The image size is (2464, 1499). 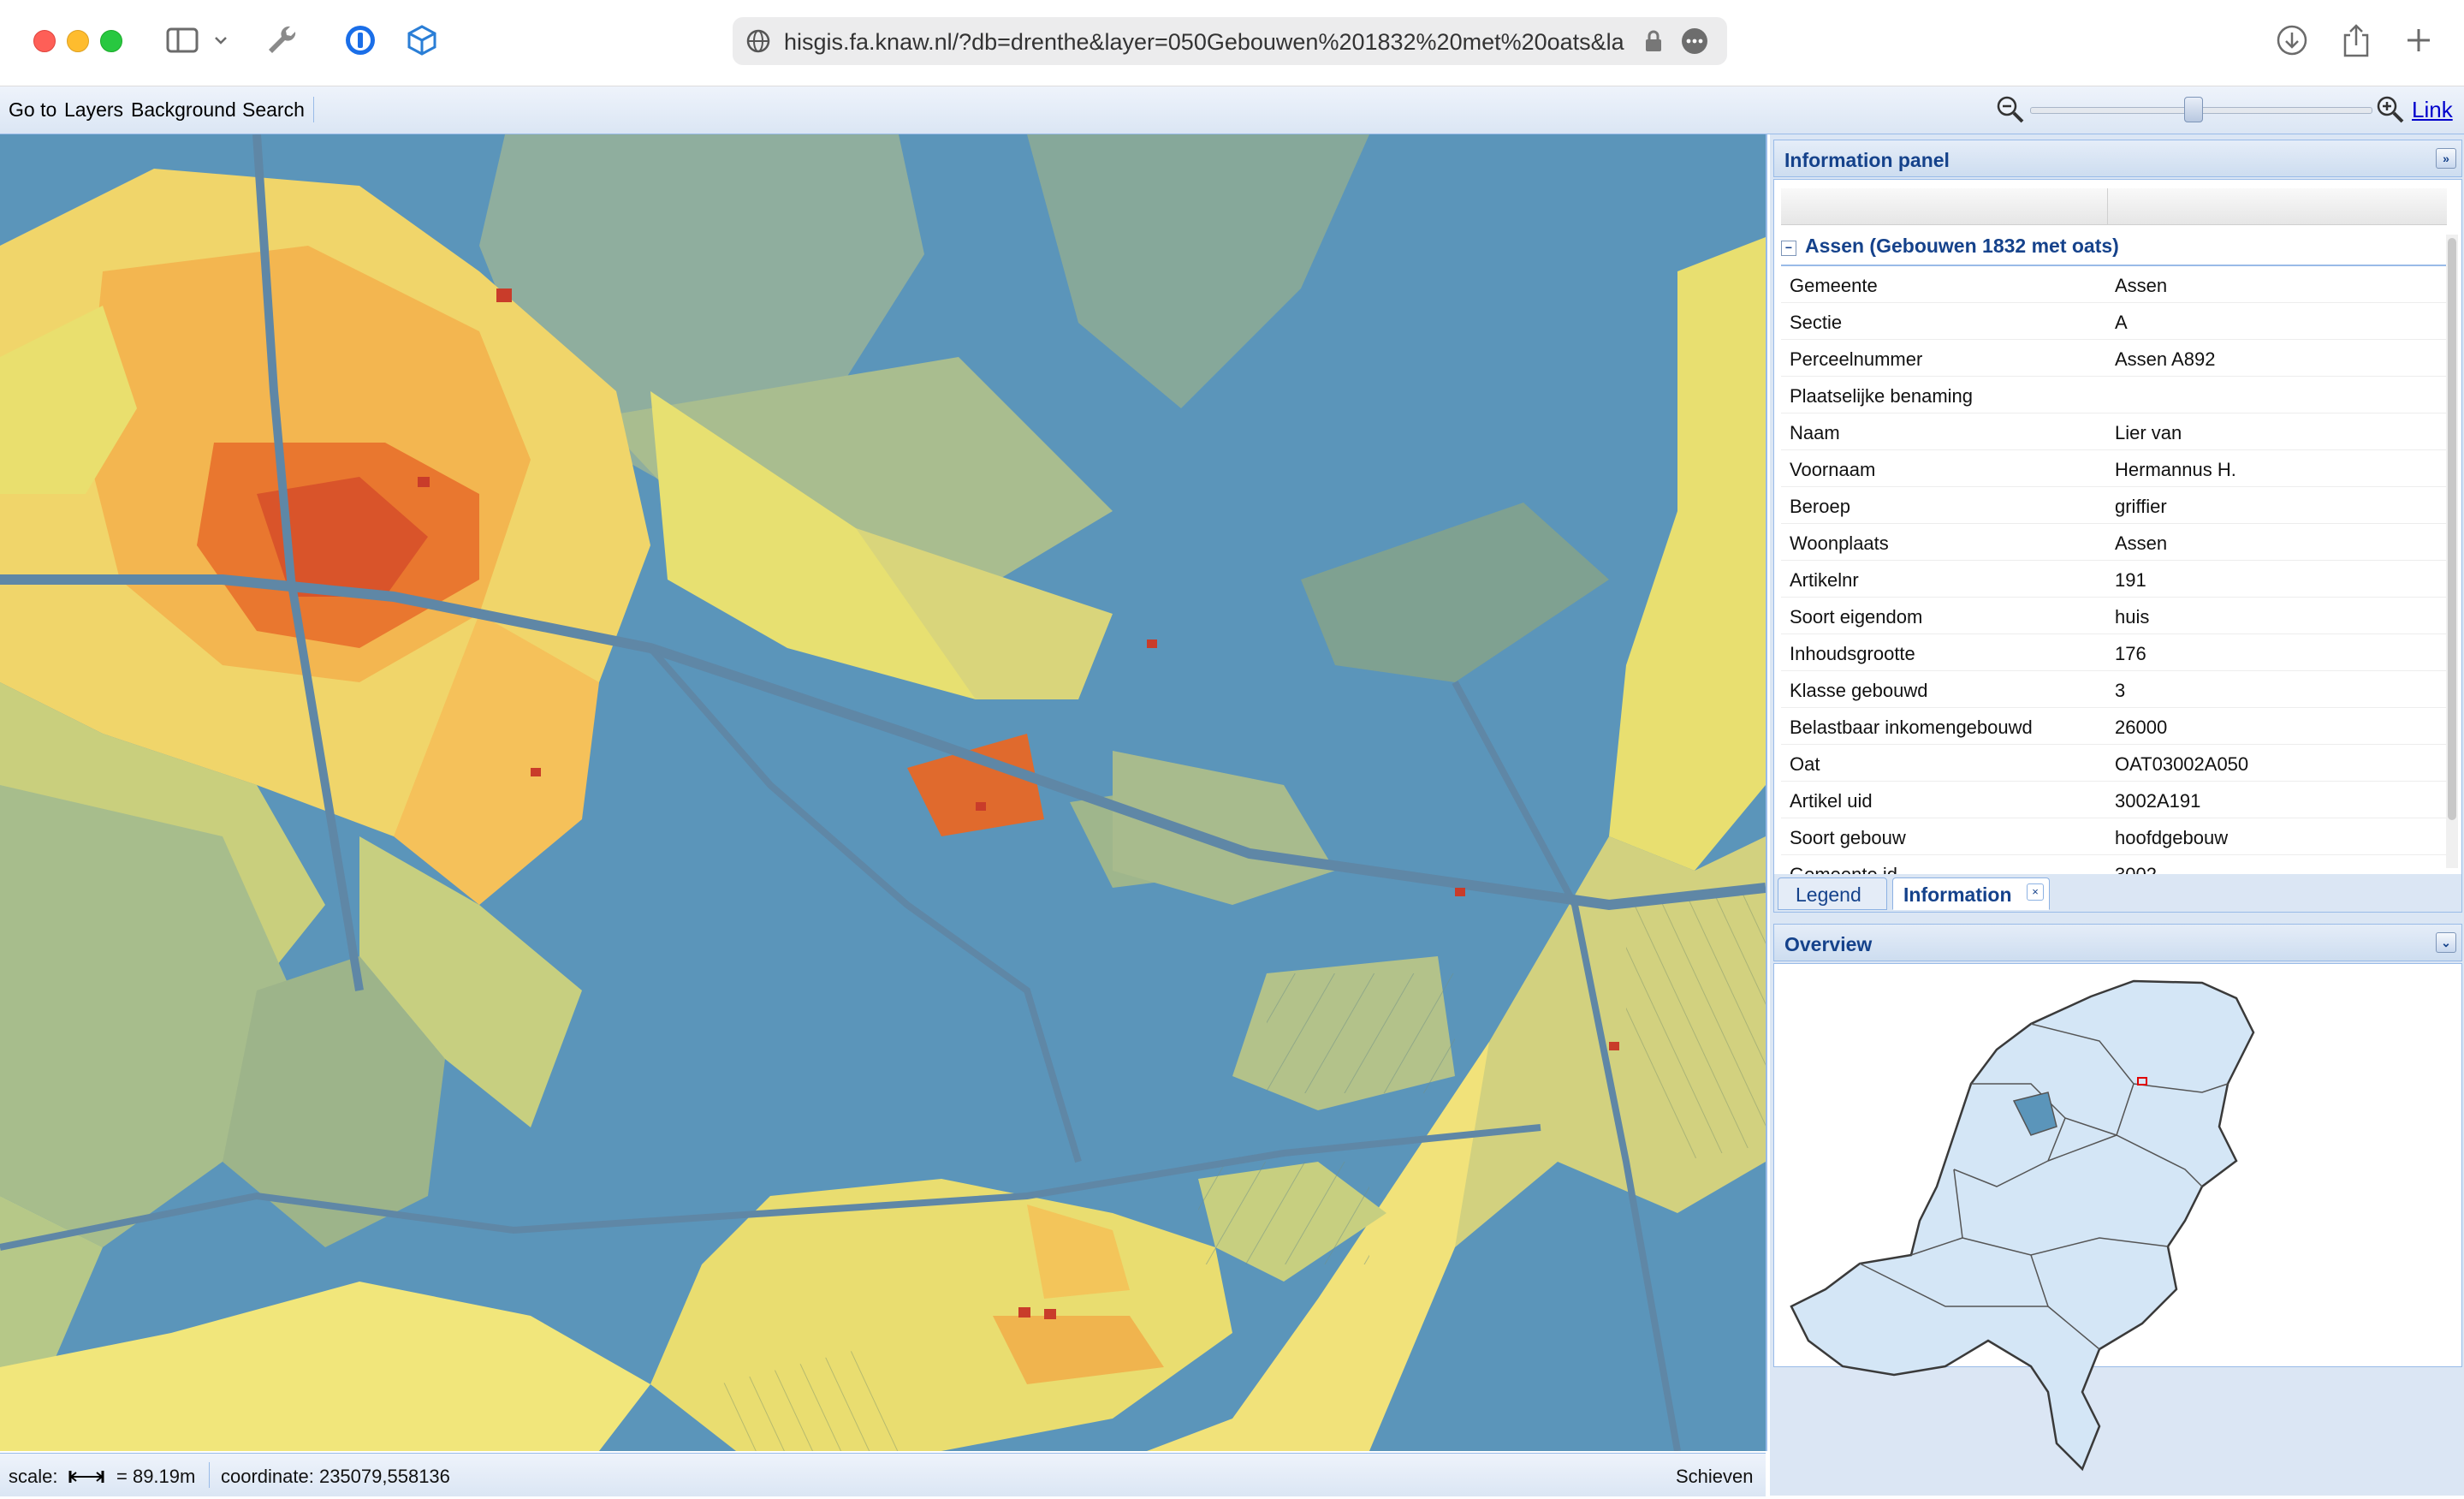 What do you see at coordinates (281, 40) in the screenshot?
I see `wrench-icon` at bounding box center [281, 40].